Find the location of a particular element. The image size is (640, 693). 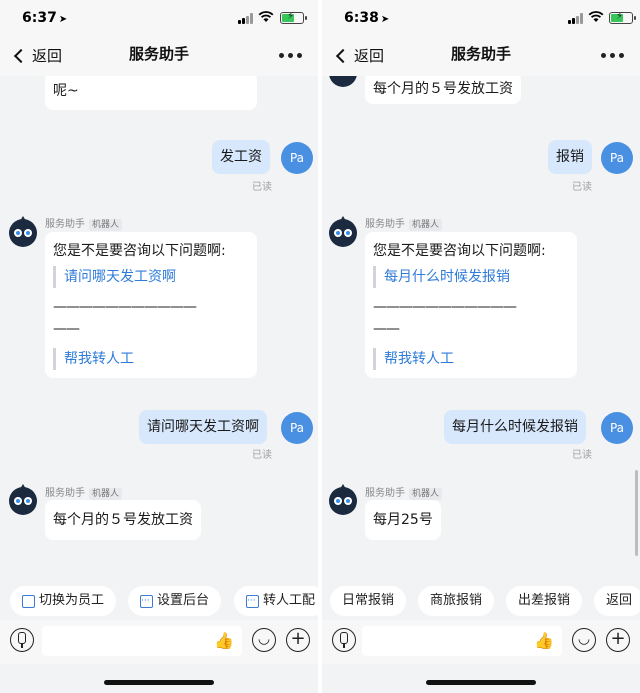

bot-message: 每个月的５号发放工资 is located at coordinates (123, 520).